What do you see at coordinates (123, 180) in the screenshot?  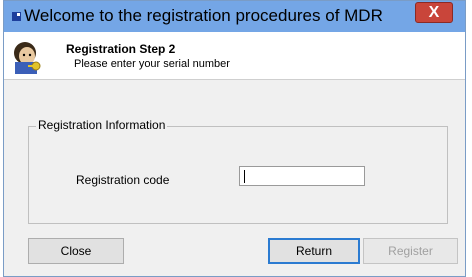 I see `registration-code-label: Registration code` at bounding box center [123, 180].